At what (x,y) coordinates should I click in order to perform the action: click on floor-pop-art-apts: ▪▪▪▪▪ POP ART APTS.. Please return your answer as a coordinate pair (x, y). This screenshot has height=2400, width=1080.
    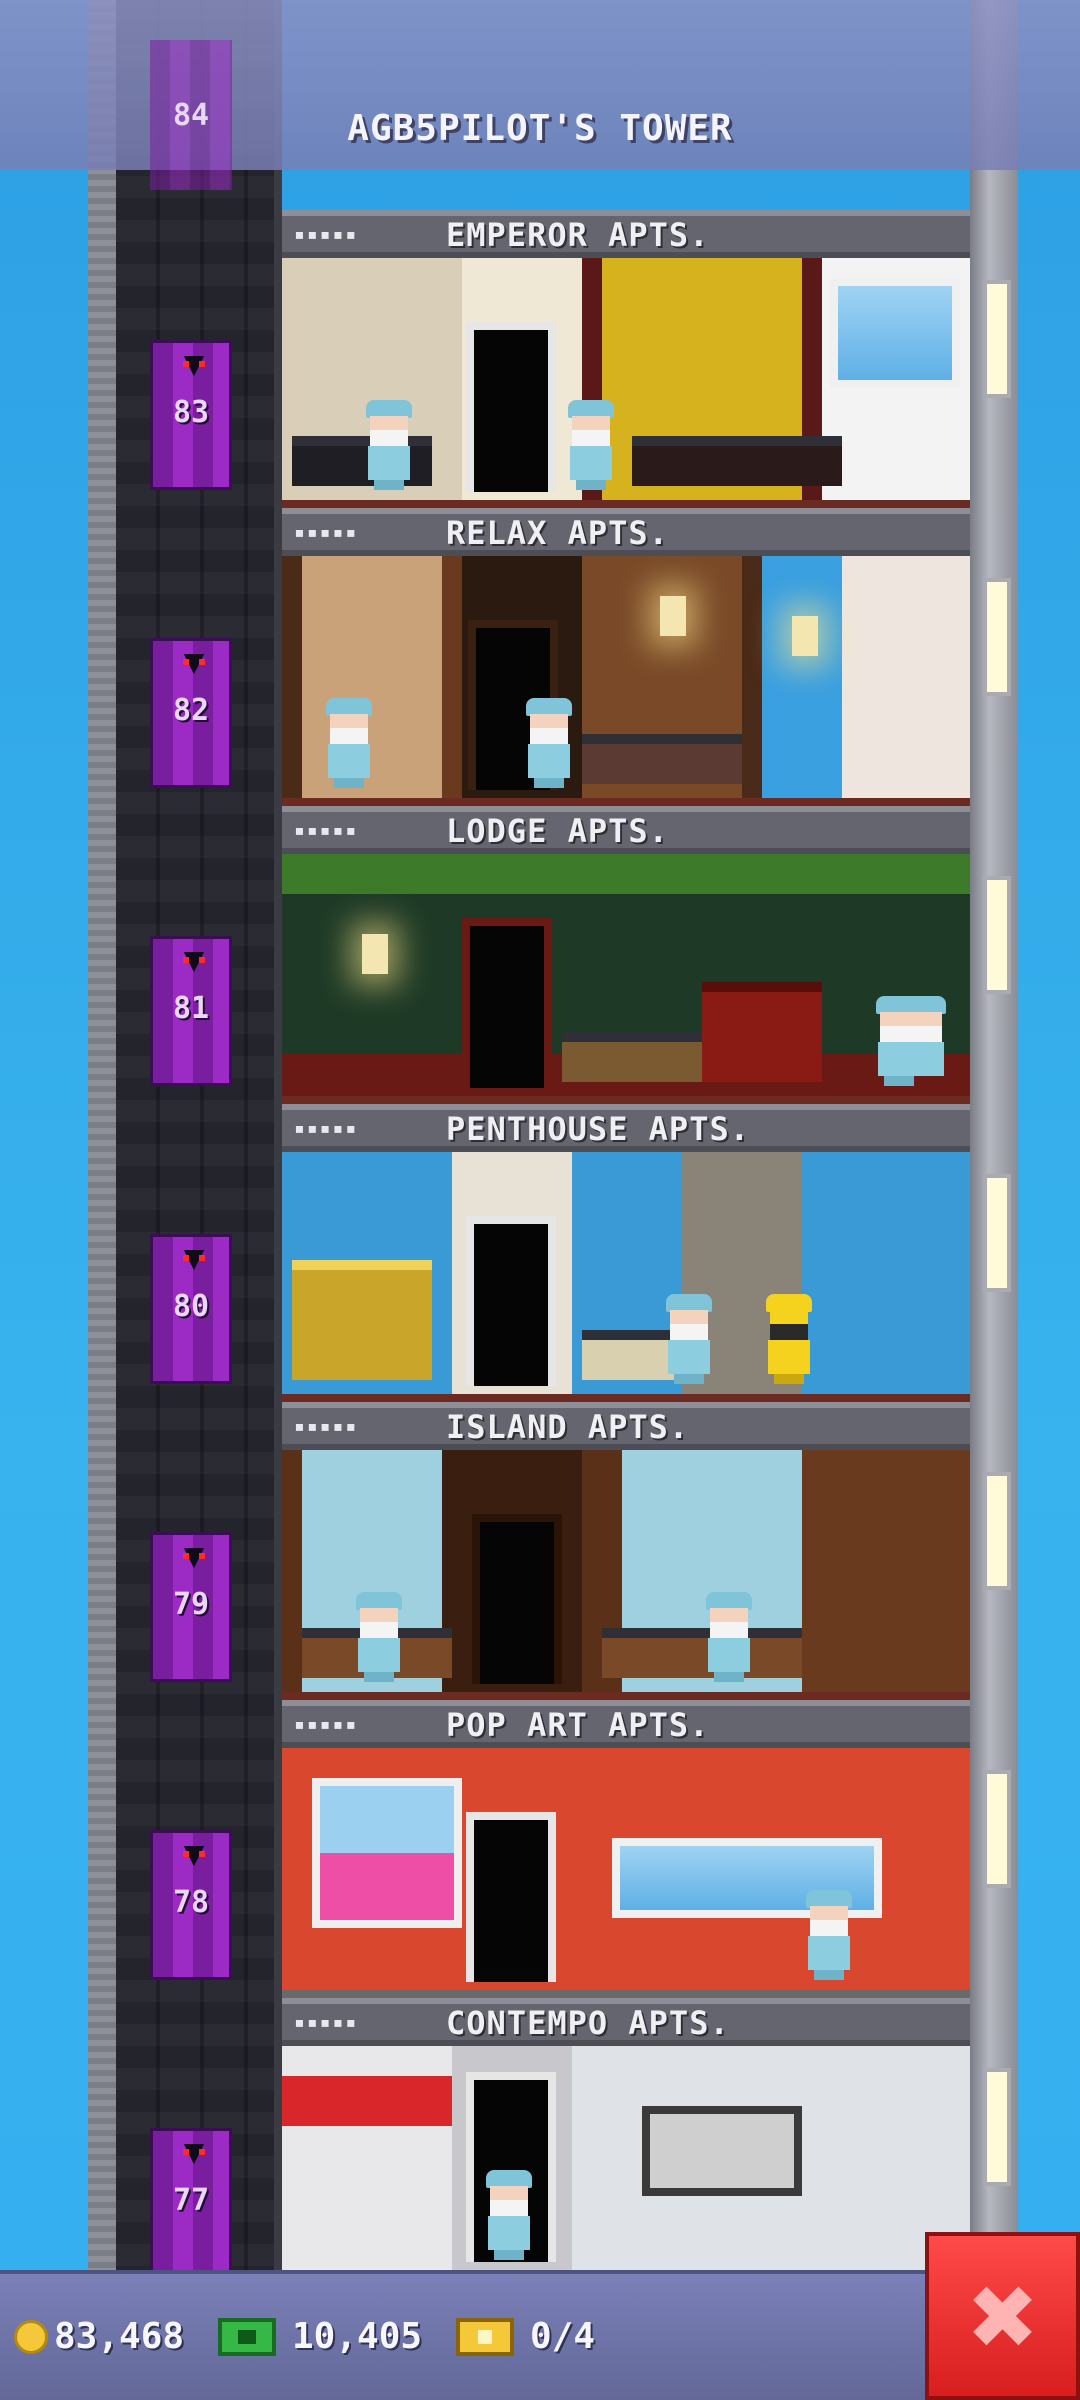
    Looking at the image, I should click on (626, 1849).